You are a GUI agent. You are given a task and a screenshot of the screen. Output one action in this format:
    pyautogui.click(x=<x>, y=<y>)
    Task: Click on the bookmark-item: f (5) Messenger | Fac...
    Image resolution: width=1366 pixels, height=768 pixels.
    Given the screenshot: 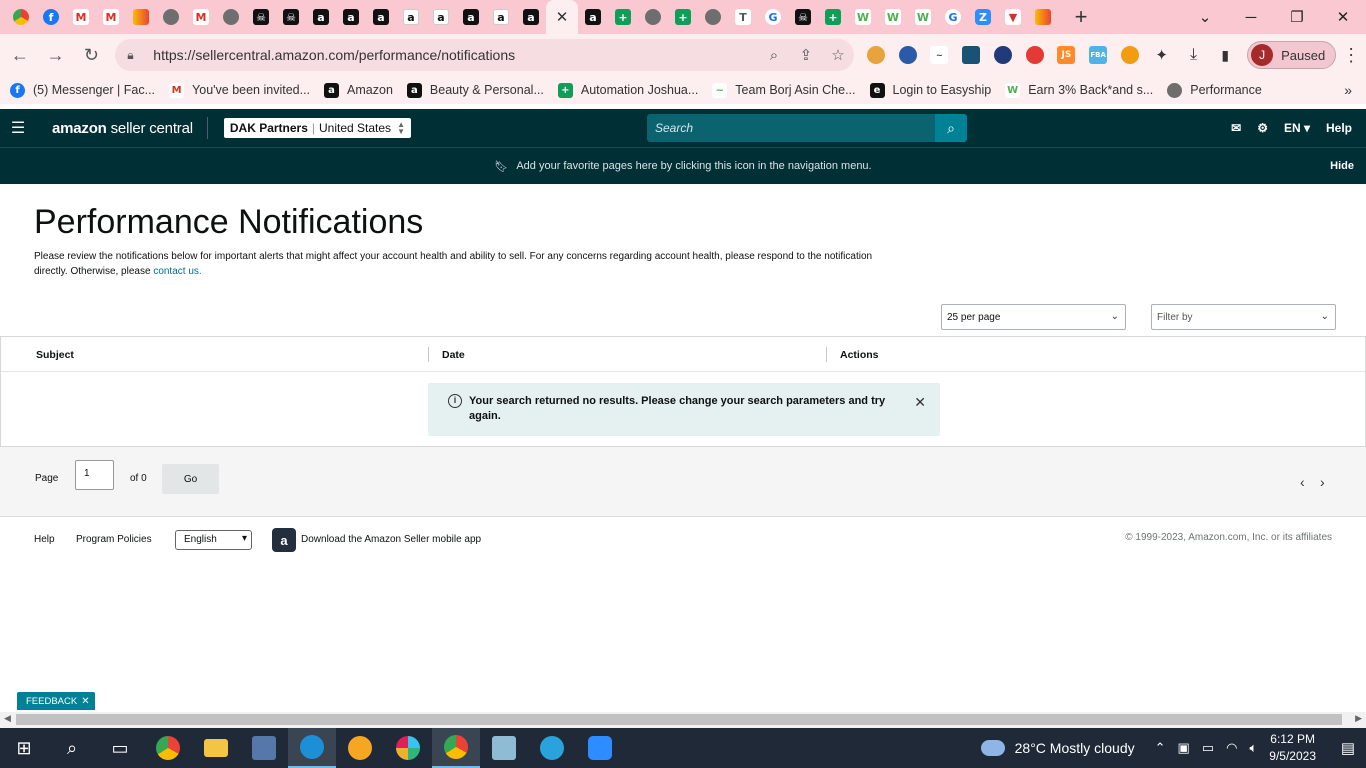 What is the action you would take?
    pyautogui.click(x=82, y=90)
    